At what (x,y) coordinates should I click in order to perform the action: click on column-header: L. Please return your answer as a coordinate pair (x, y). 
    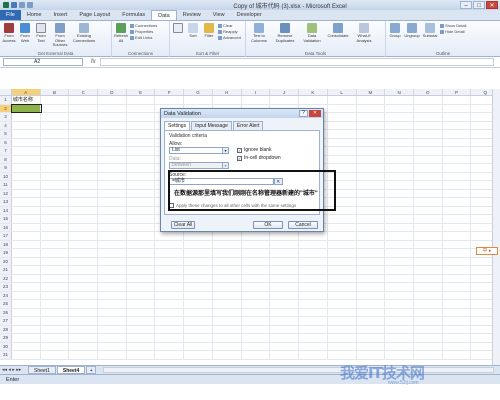
    Looking at the image, I should click on (342, 92).